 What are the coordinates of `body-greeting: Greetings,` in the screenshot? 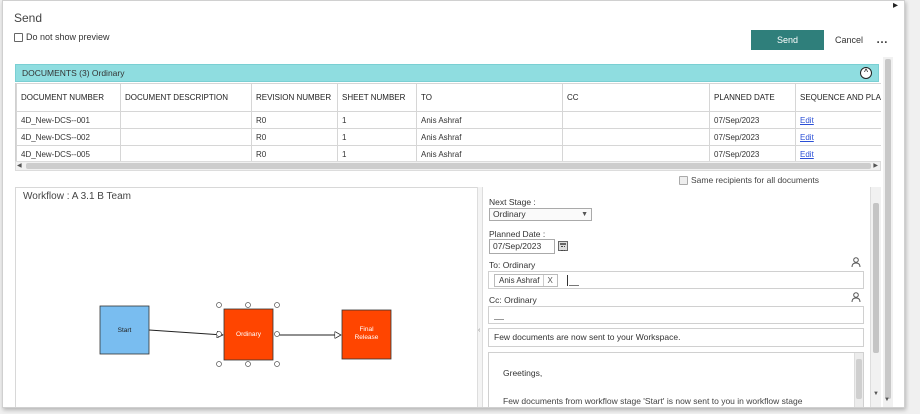 It's located at (523, 373).